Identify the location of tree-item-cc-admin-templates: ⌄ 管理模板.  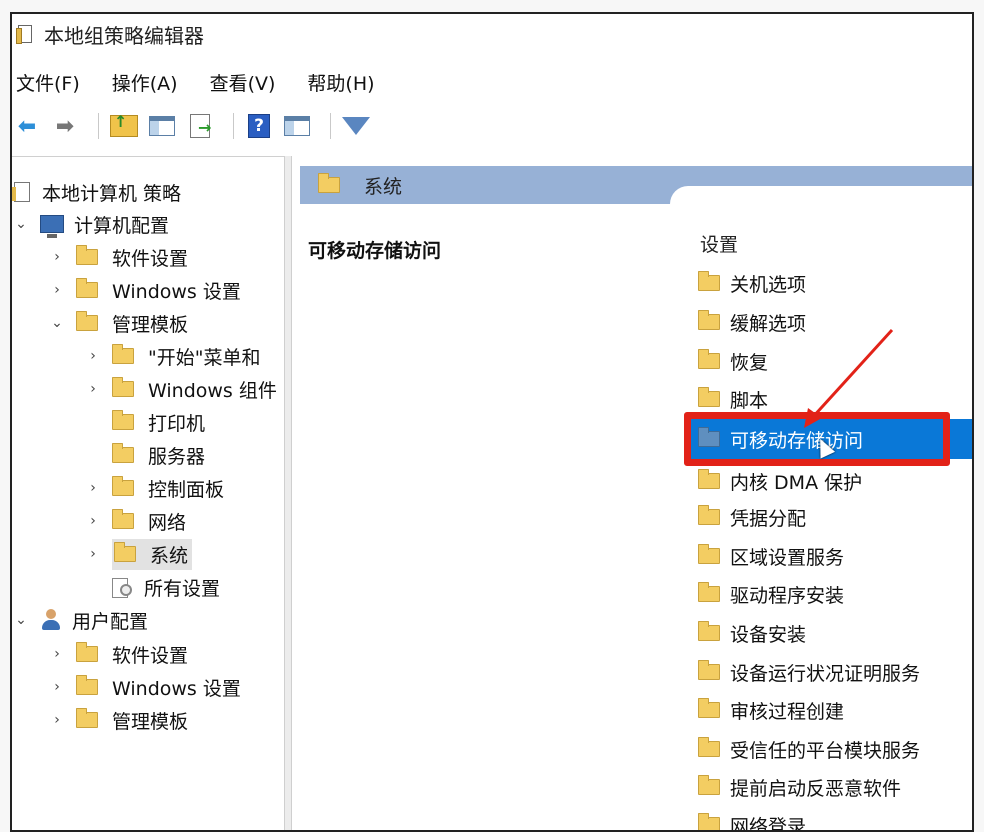
(119, 323).